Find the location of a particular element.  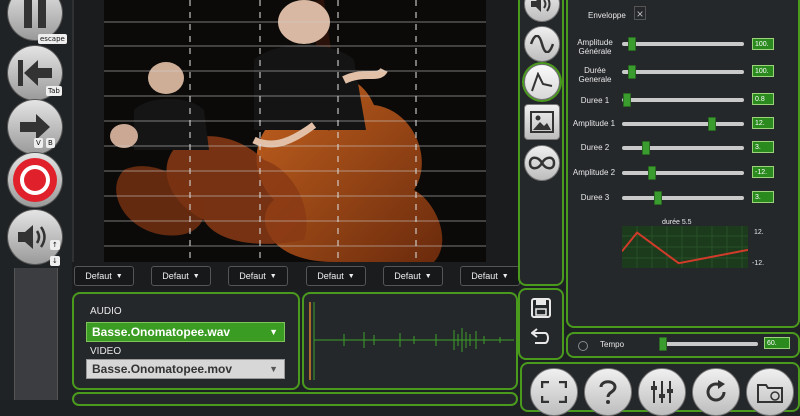

graph-max-label: 12. is located at coordinates (759, 232).